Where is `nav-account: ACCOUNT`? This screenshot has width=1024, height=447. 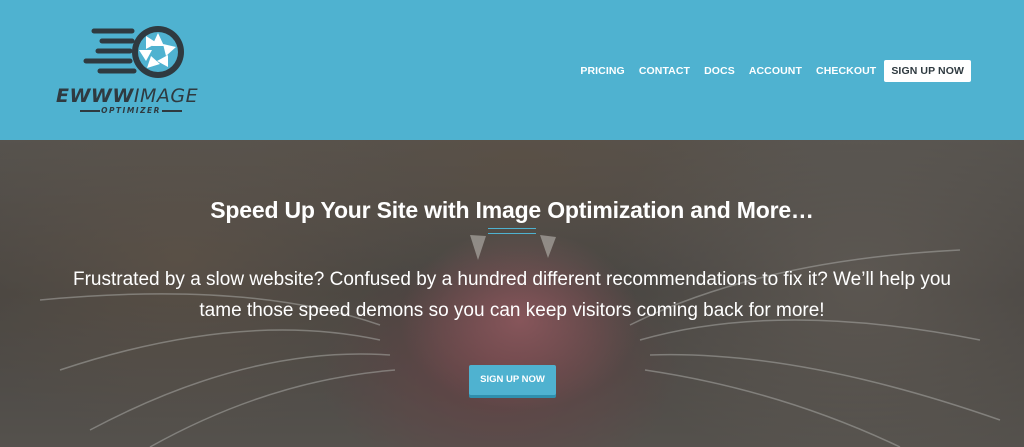 nav-account: ACCOUNT is located at coordinates (775, 71).